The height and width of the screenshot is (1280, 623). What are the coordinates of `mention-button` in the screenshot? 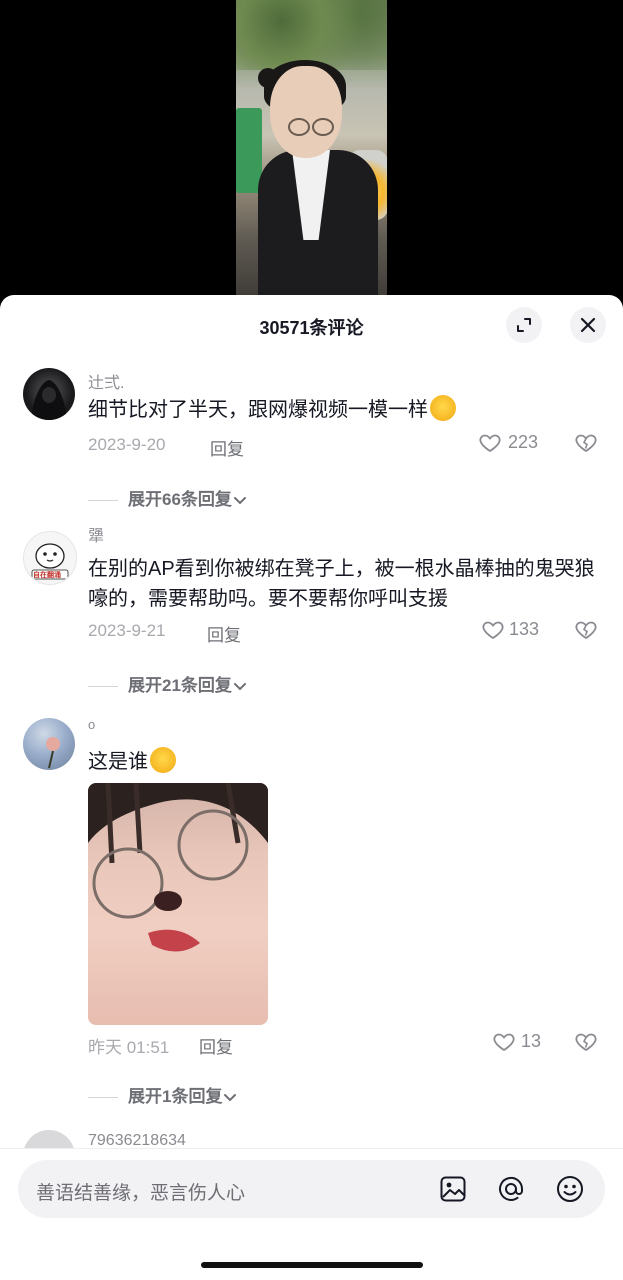 It's located at (511, 1189).